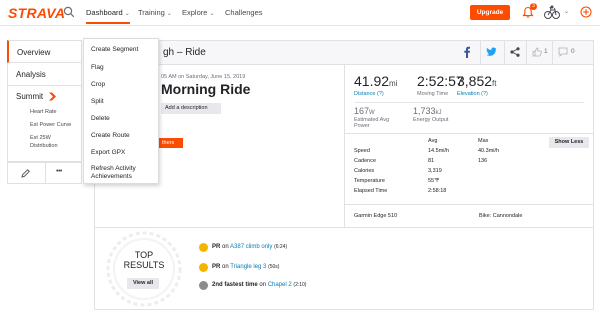 This screenshot has height=315, width=600. Describe the element at coordinates (48, 112) in the screenshot. I see `sidebar-sub-heart-rate: Heart Rate` at that location.